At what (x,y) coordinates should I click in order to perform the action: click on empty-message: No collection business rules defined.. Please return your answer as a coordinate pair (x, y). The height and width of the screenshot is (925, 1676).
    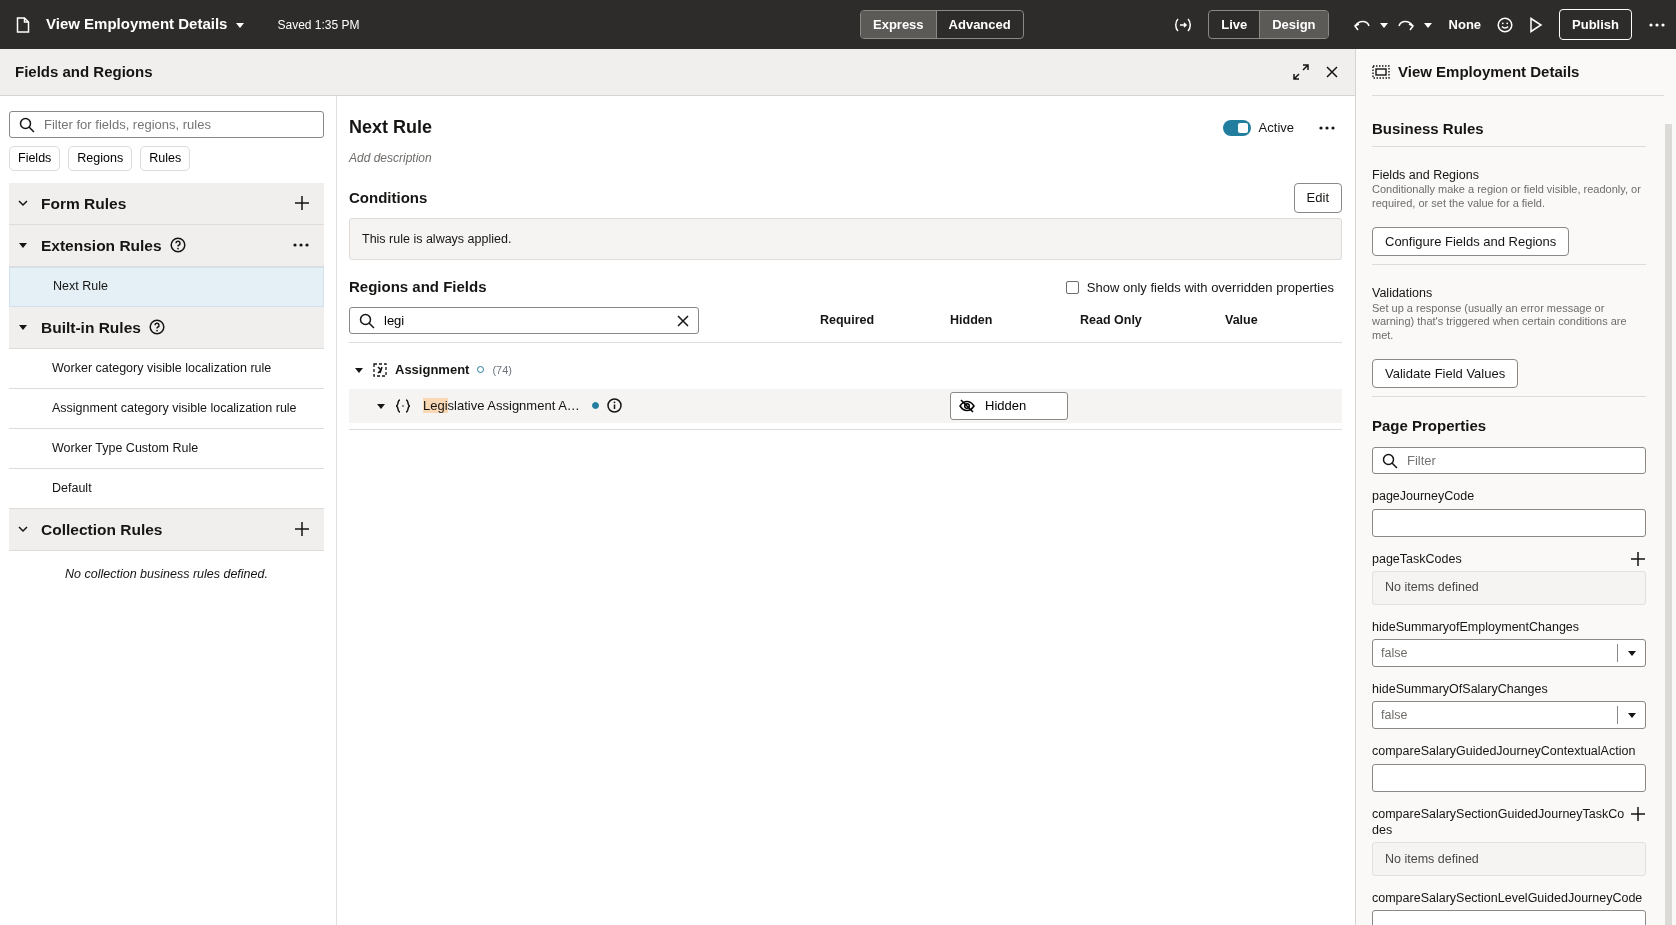
    Looking at the image, I should click on (166, 574).